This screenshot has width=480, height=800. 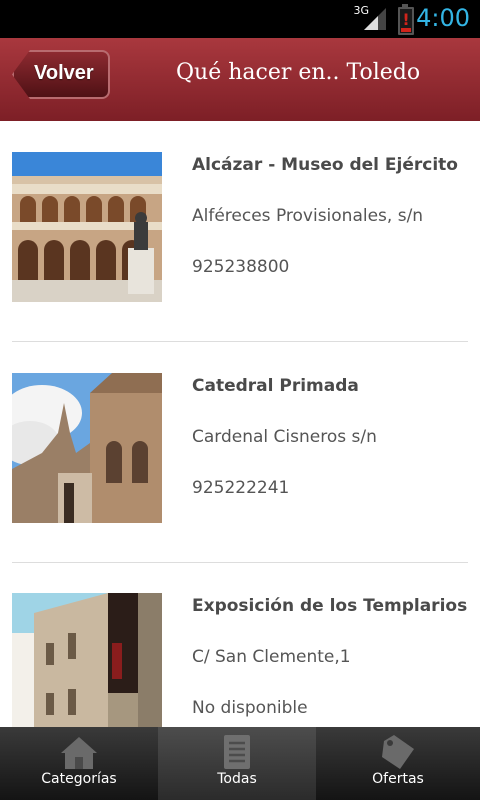 I want to click on battery-icon: !, so click(x=406, y=19).